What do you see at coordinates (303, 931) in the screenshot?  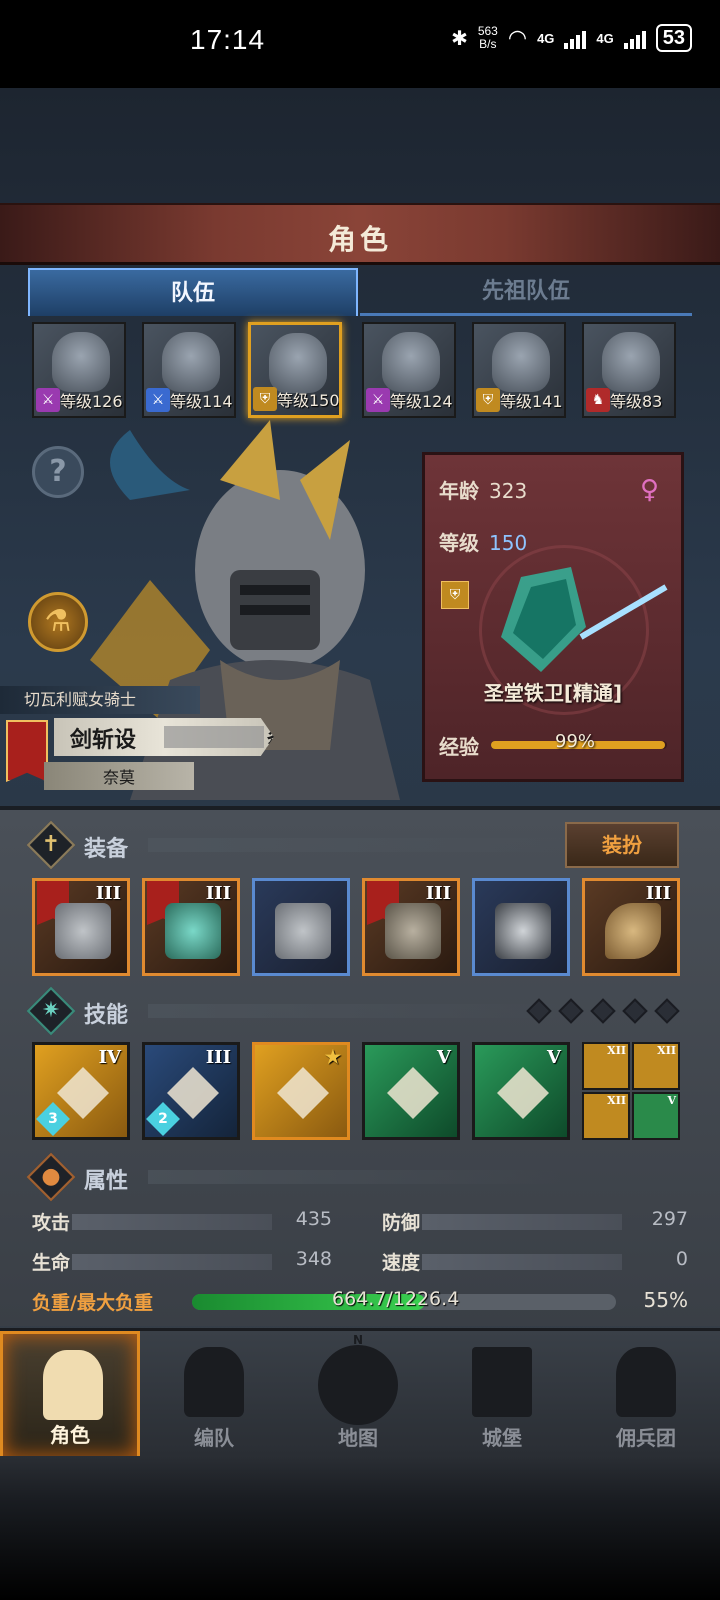 I see `helmet-icon` at bounding box center [303, 931].